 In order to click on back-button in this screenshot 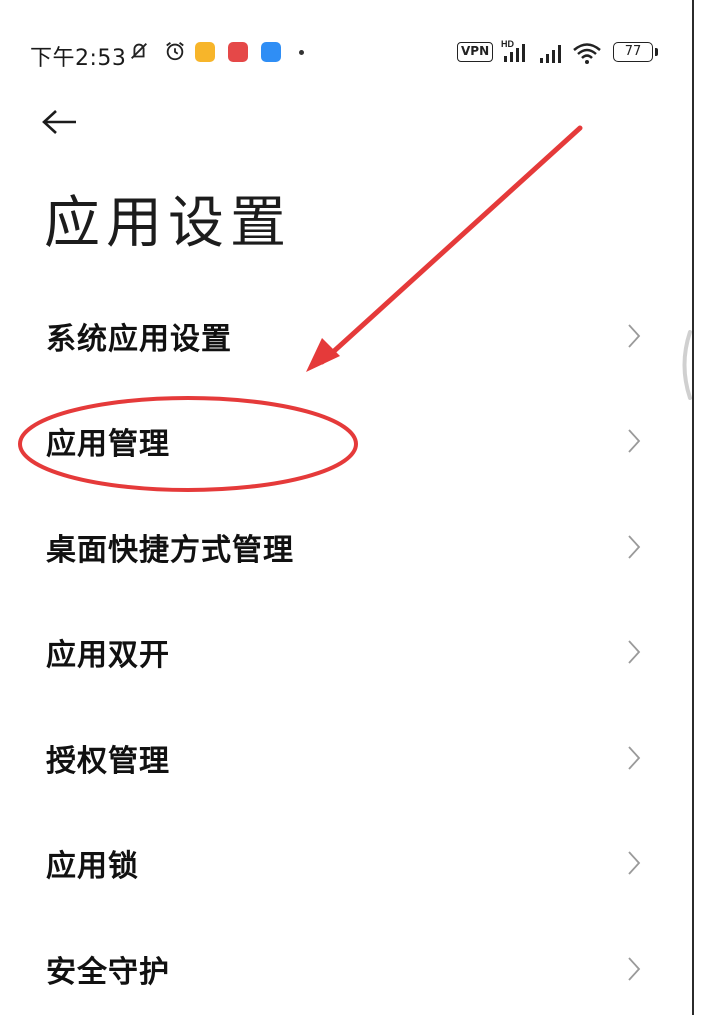, I will do `click(68, 122)`.